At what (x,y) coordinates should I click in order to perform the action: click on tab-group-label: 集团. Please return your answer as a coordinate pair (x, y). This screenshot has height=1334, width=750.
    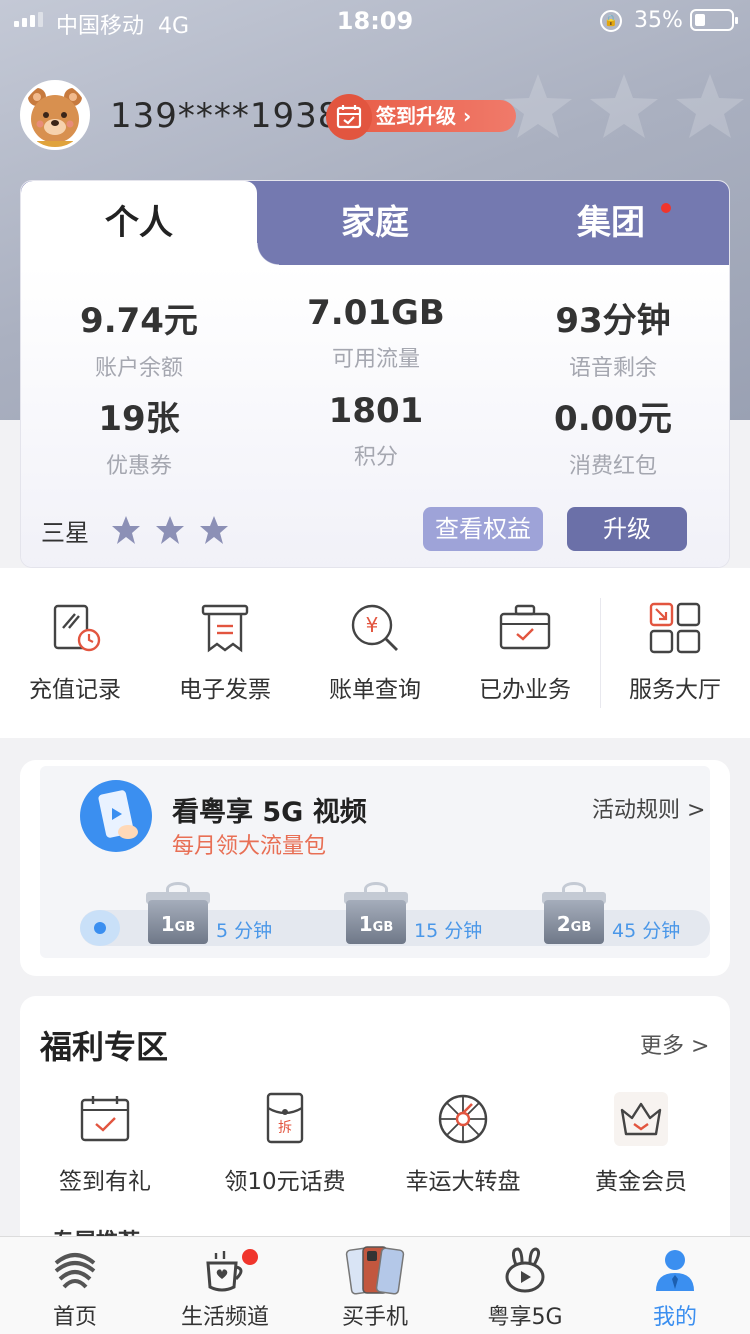
    Looking at the image, I should click on (611, 223).